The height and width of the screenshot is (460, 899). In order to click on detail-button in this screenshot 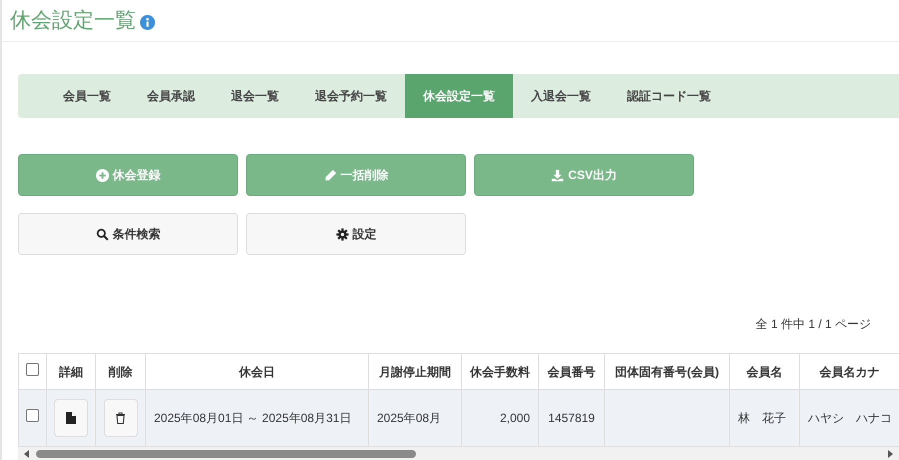, I will do `click(71, 418)`.